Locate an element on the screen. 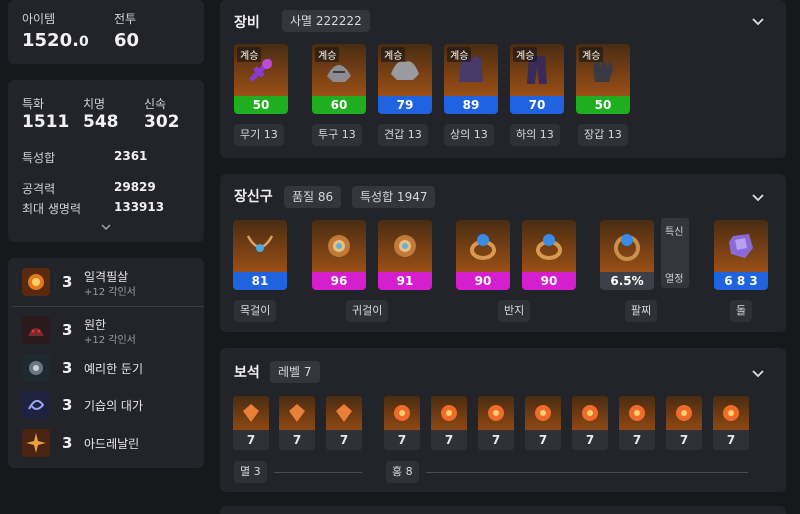 This screenshot has height=514, width=800. slot-label-shoulder: 견갑 13 is located at coordinates (403, 135).